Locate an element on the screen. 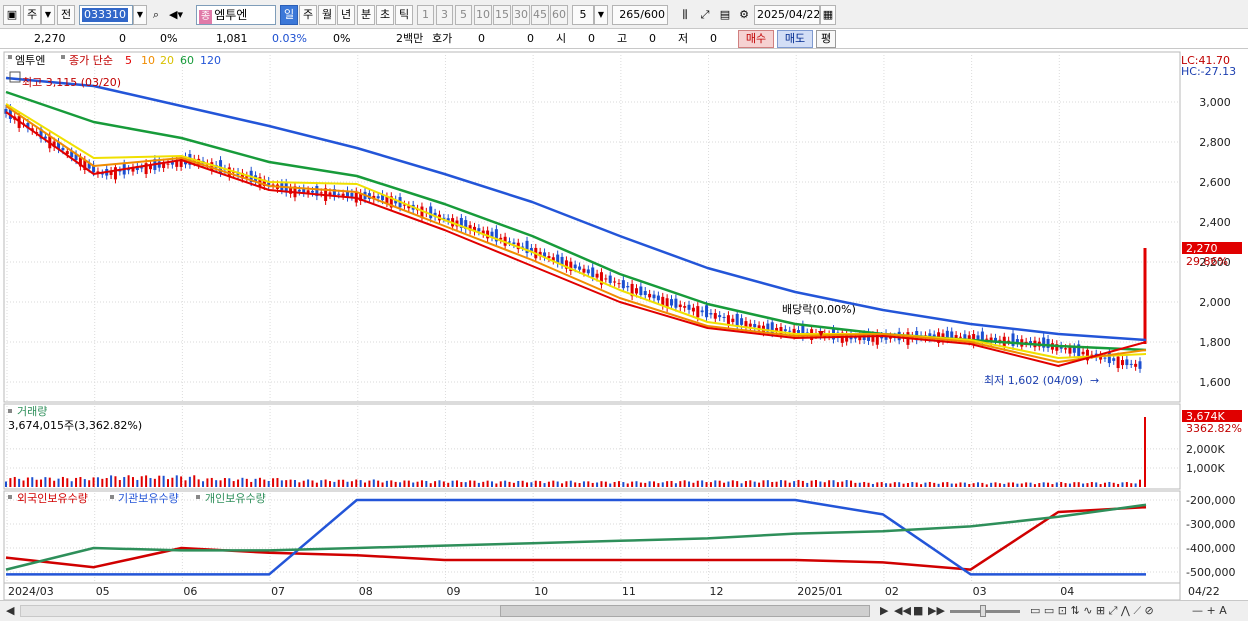  forward-button: ▶▶ is located at coordinates (936, 610).